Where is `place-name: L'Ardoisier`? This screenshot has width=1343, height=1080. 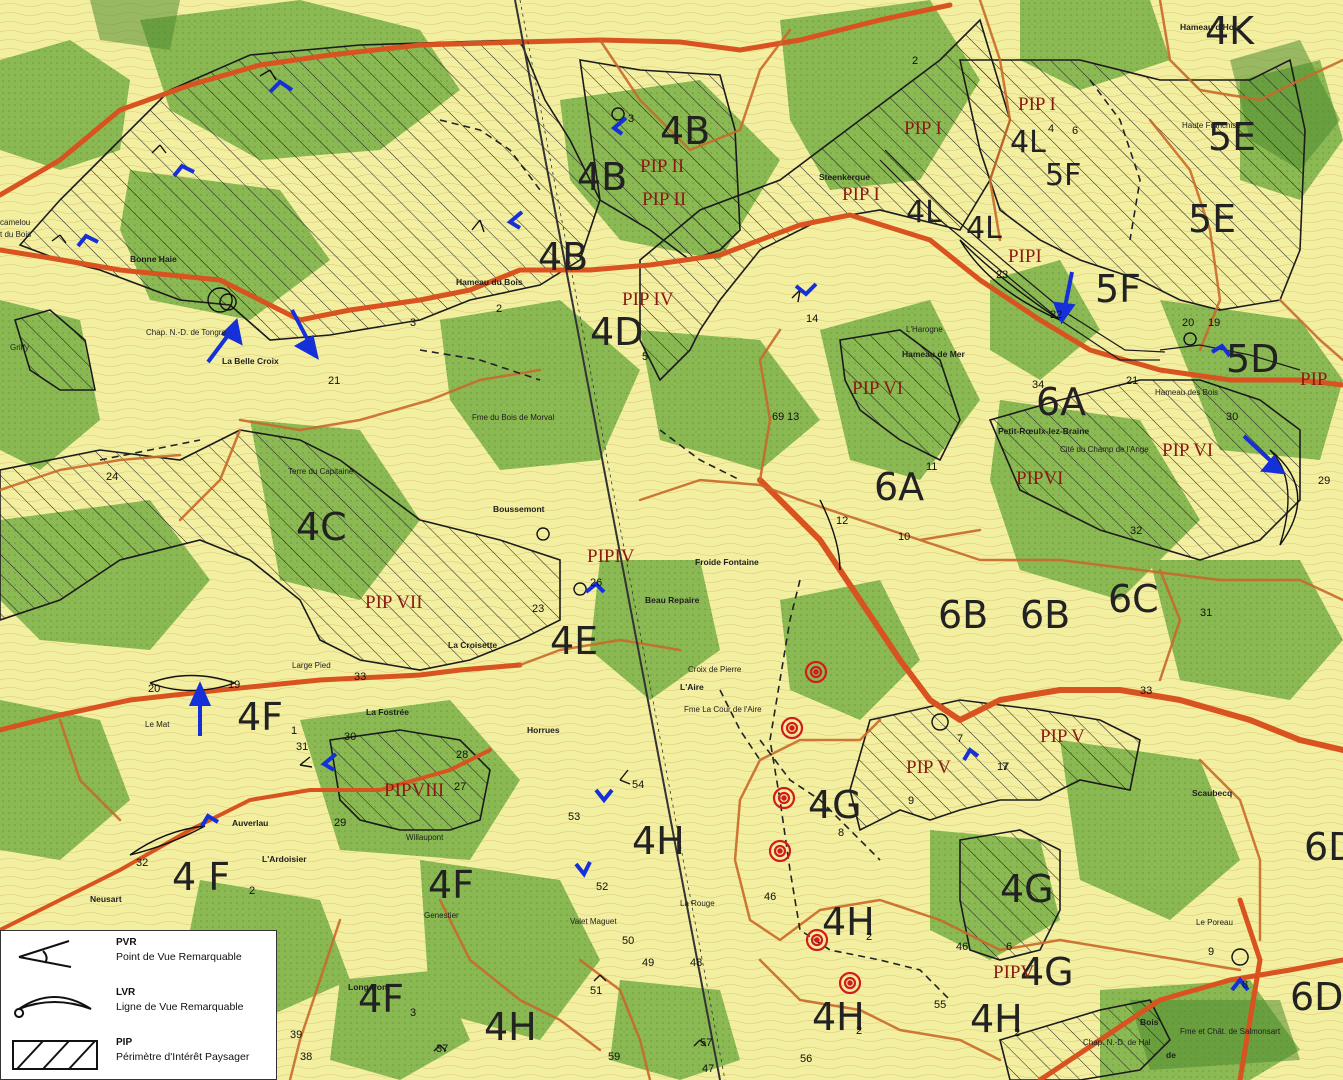
place-name: L'Ardoisier is located at coordinates (284, 859).